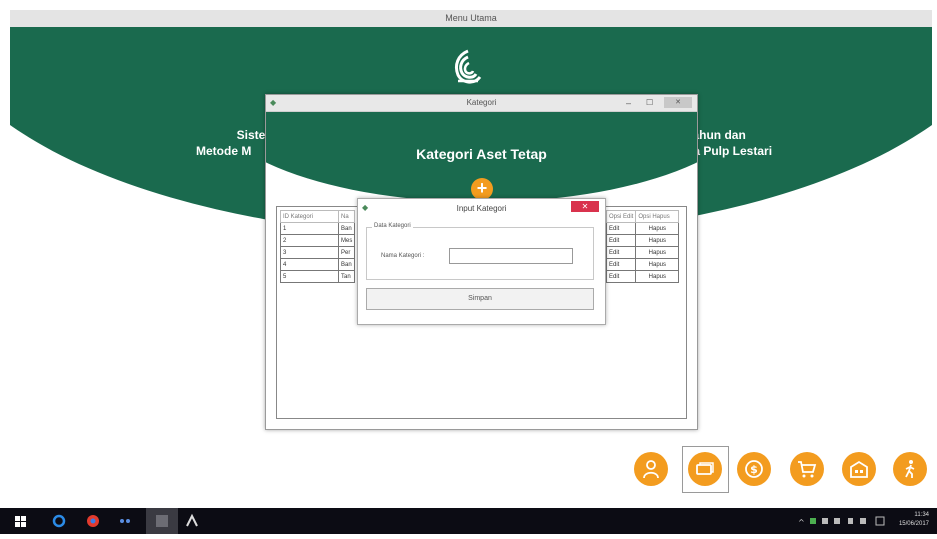  I want to click on table-row: 2 Mes, so click(318, 240).